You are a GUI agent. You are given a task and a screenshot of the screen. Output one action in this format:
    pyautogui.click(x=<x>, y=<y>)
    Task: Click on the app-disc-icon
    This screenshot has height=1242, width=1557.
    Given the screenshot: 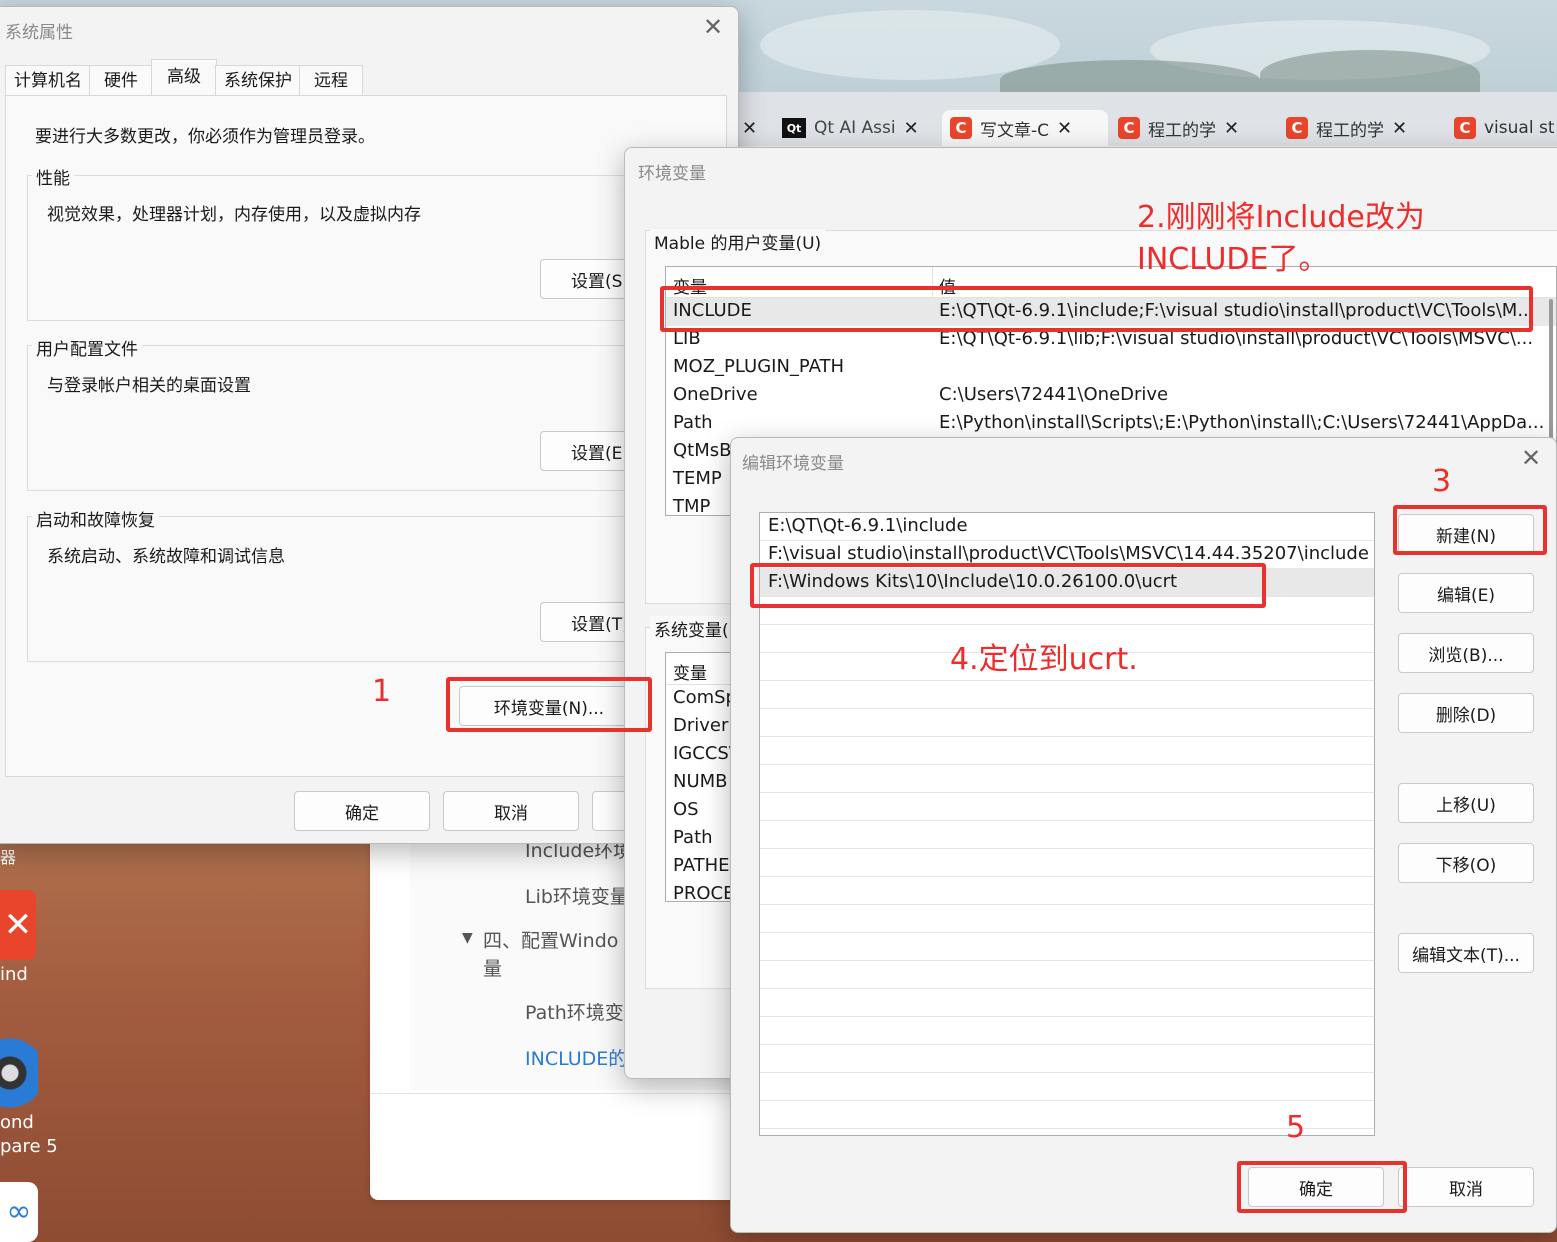 What is the action you would take?
    pyautogui.click(x=19, y=1073)
    